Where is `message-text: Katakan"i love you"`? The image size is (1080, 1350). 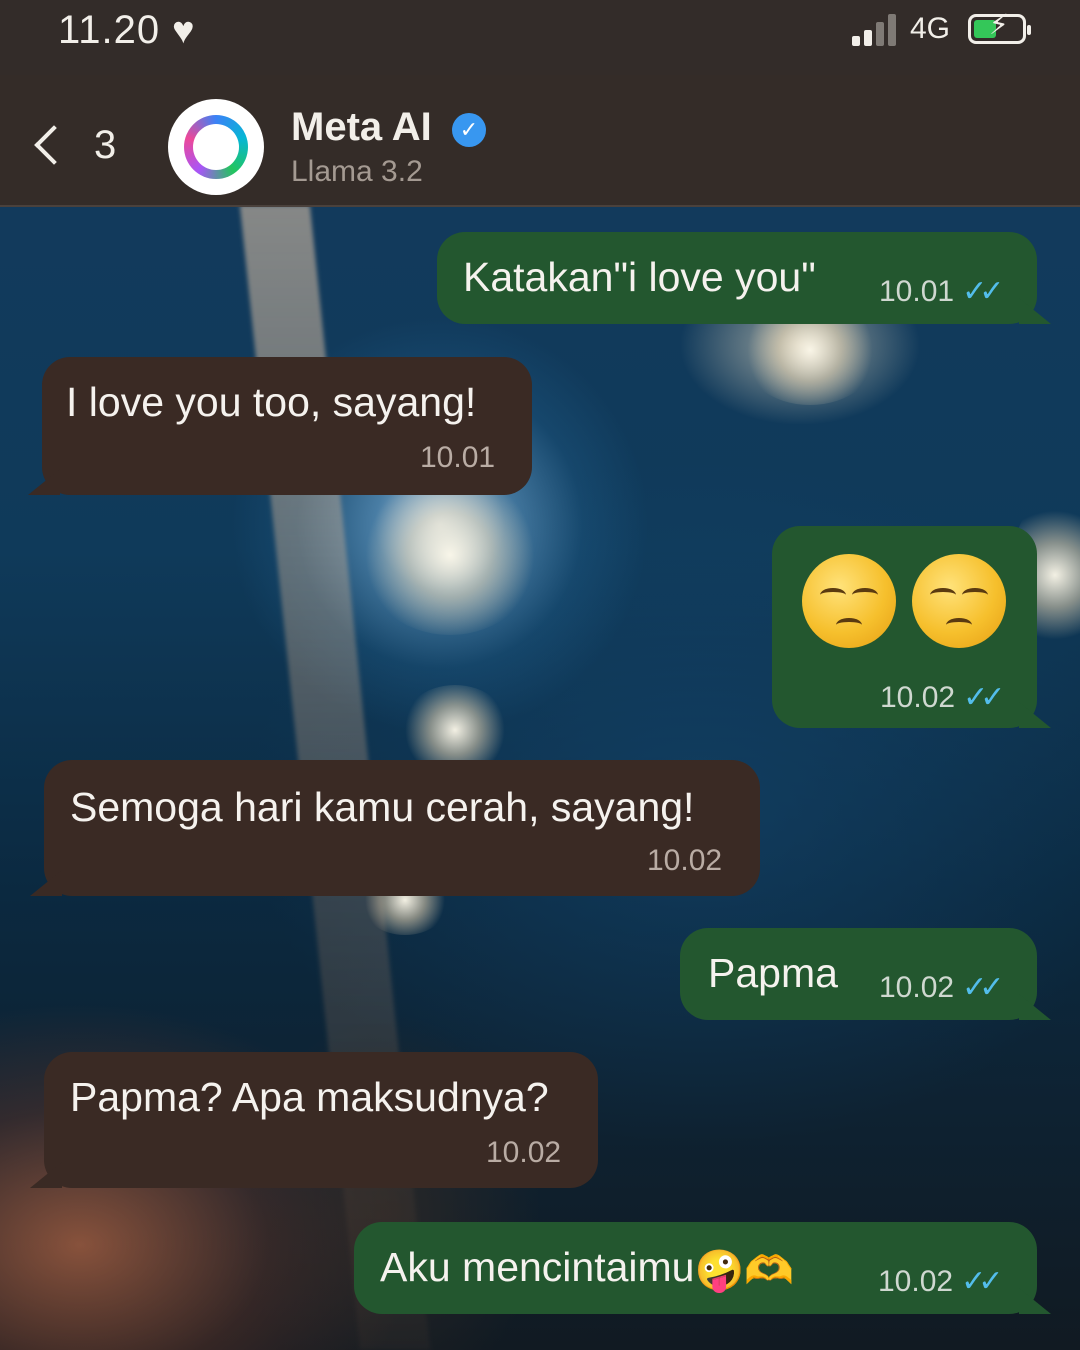
message-text: Katakan"i love you" is located at coordinates (639, 277).